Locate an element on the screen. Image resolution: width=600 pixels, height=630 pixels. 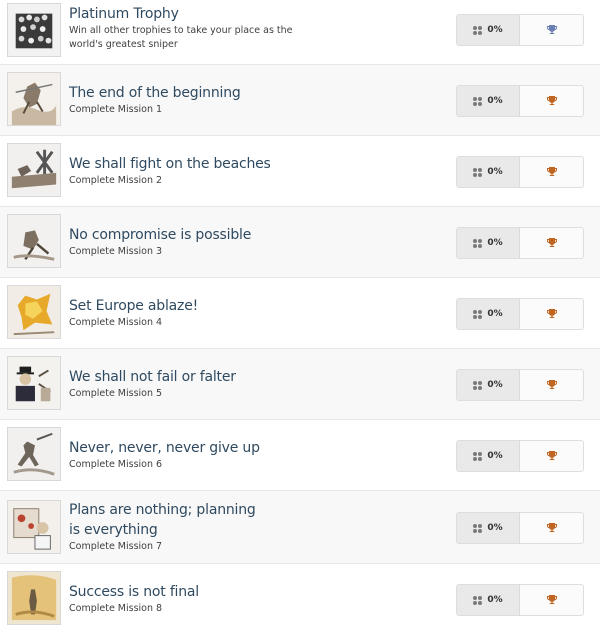
trophy-title: Never, never, never give up is located at coordinates (164, 448).